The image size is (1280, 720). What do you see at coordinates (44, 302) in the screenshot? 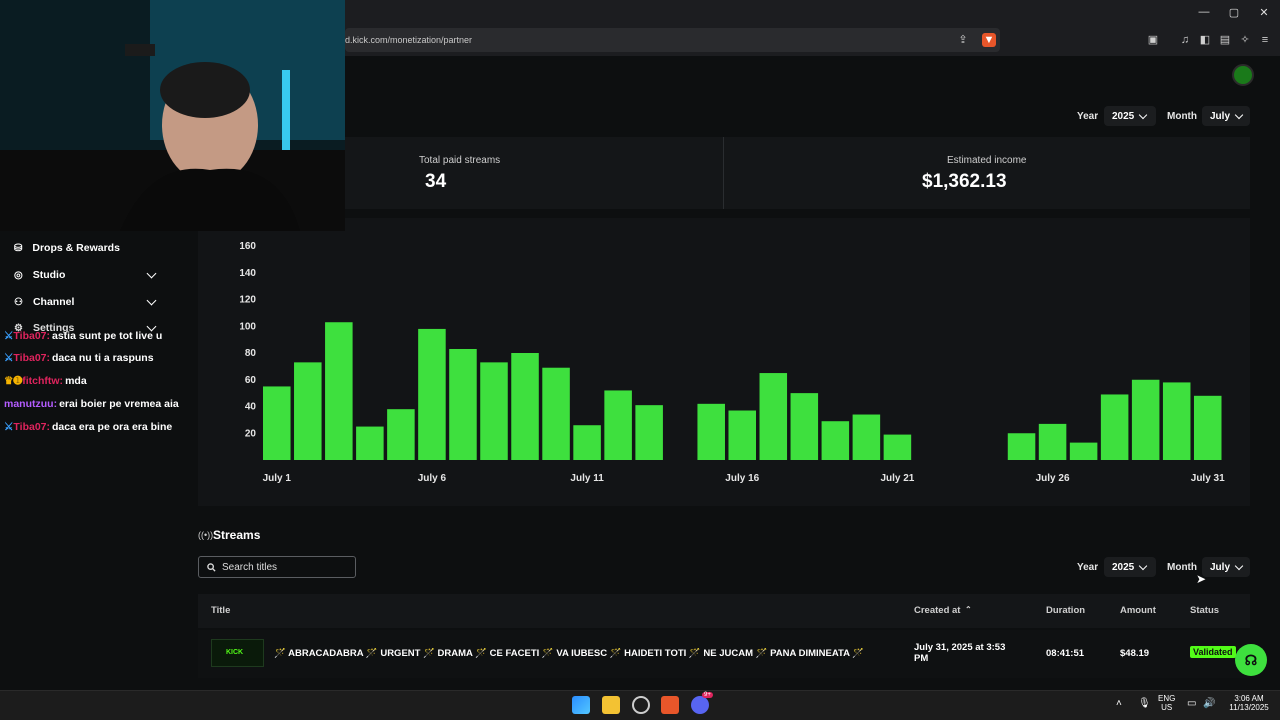
I see `sidebar-item-channel: ⚇ Channel` at bounding box center [44, 302].